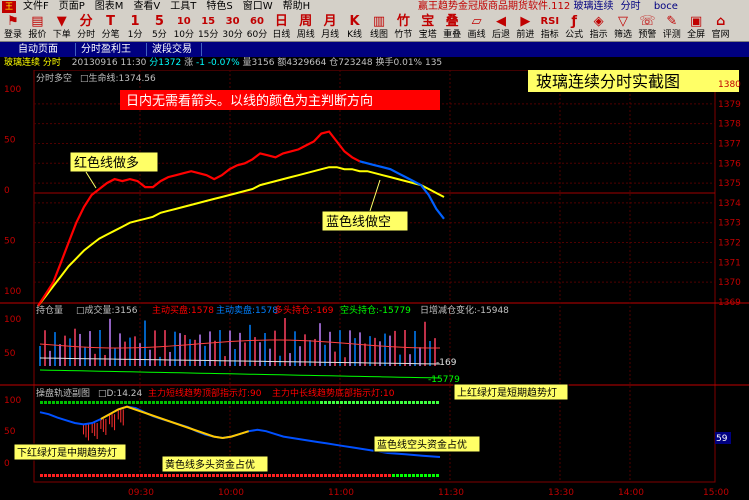 The height and width of the screenshot is (500, 749). What do you see at coordinates (428, 21) in the screenshot?
I see `toolbar-icon-17: 宝` at bounding box center [428, 21].